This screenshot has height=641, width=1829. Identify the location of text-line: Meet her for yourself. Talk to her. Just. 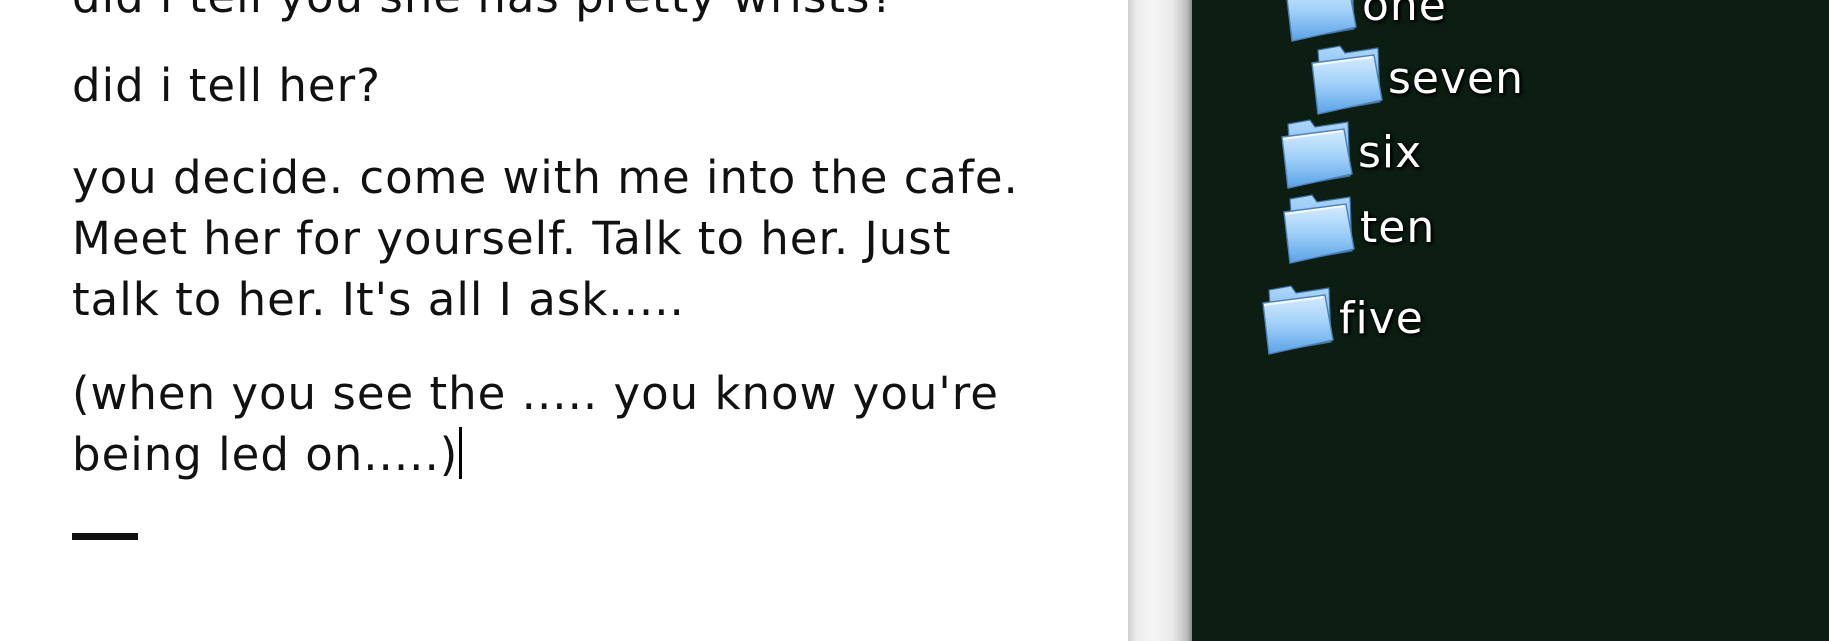
(512, 238).